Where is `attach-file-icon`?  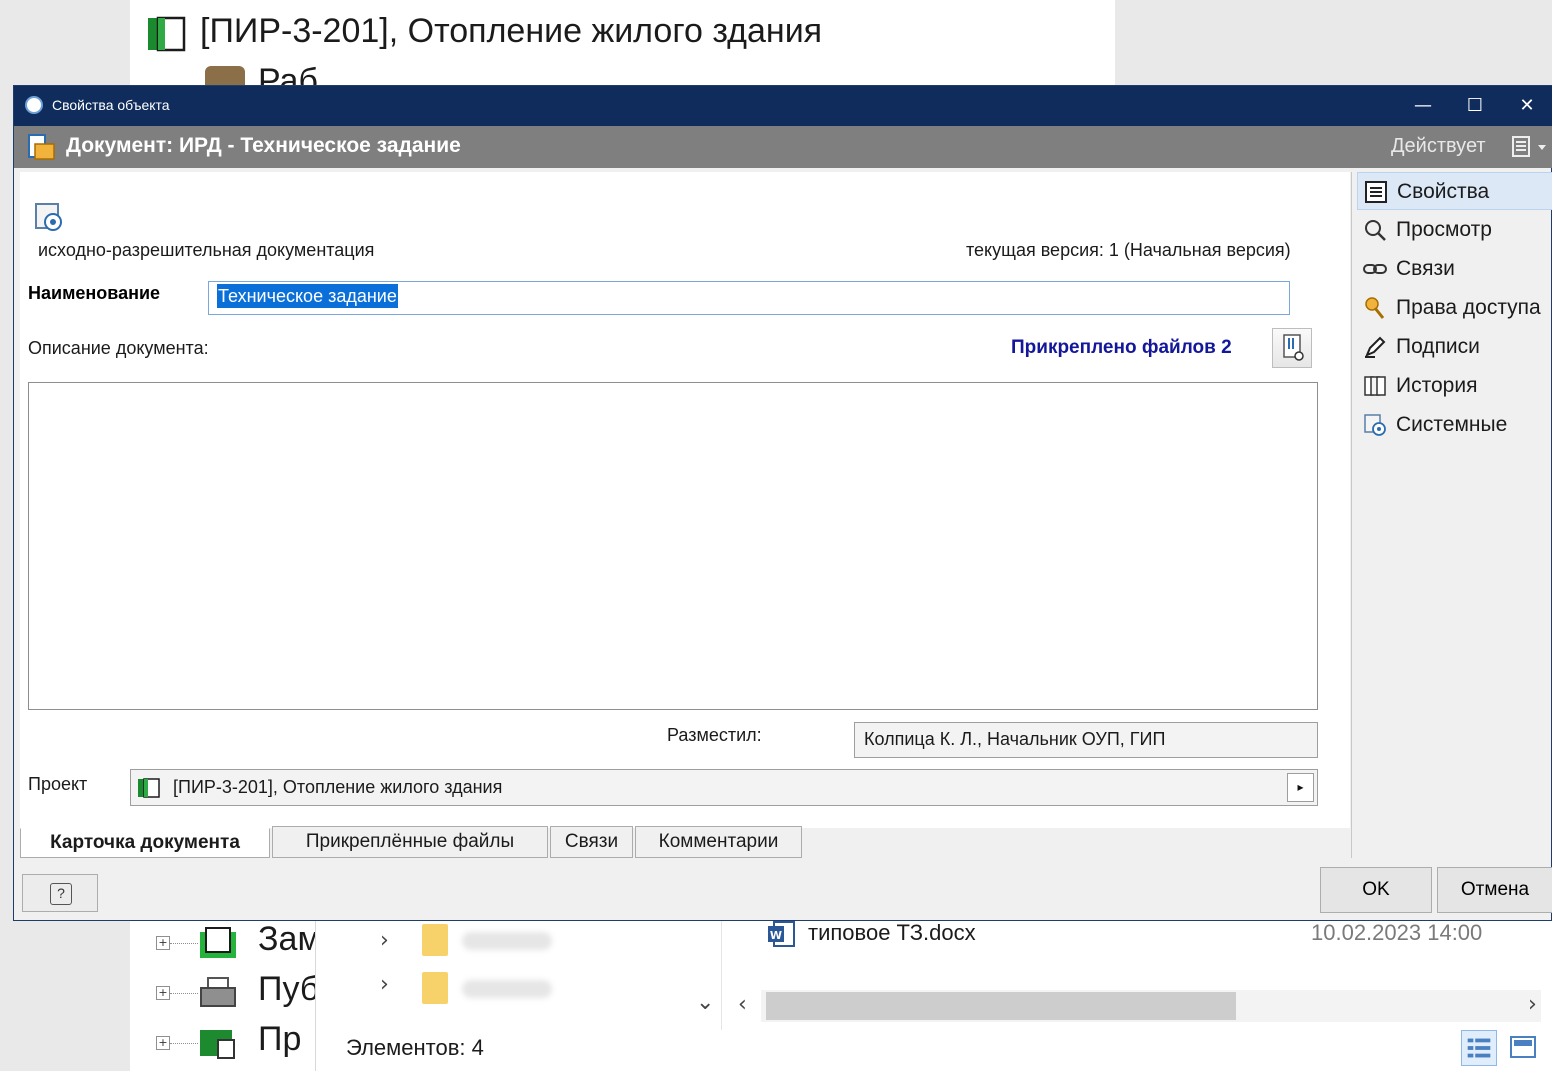
attach-file-icon is located at coordinates (1293, 347).